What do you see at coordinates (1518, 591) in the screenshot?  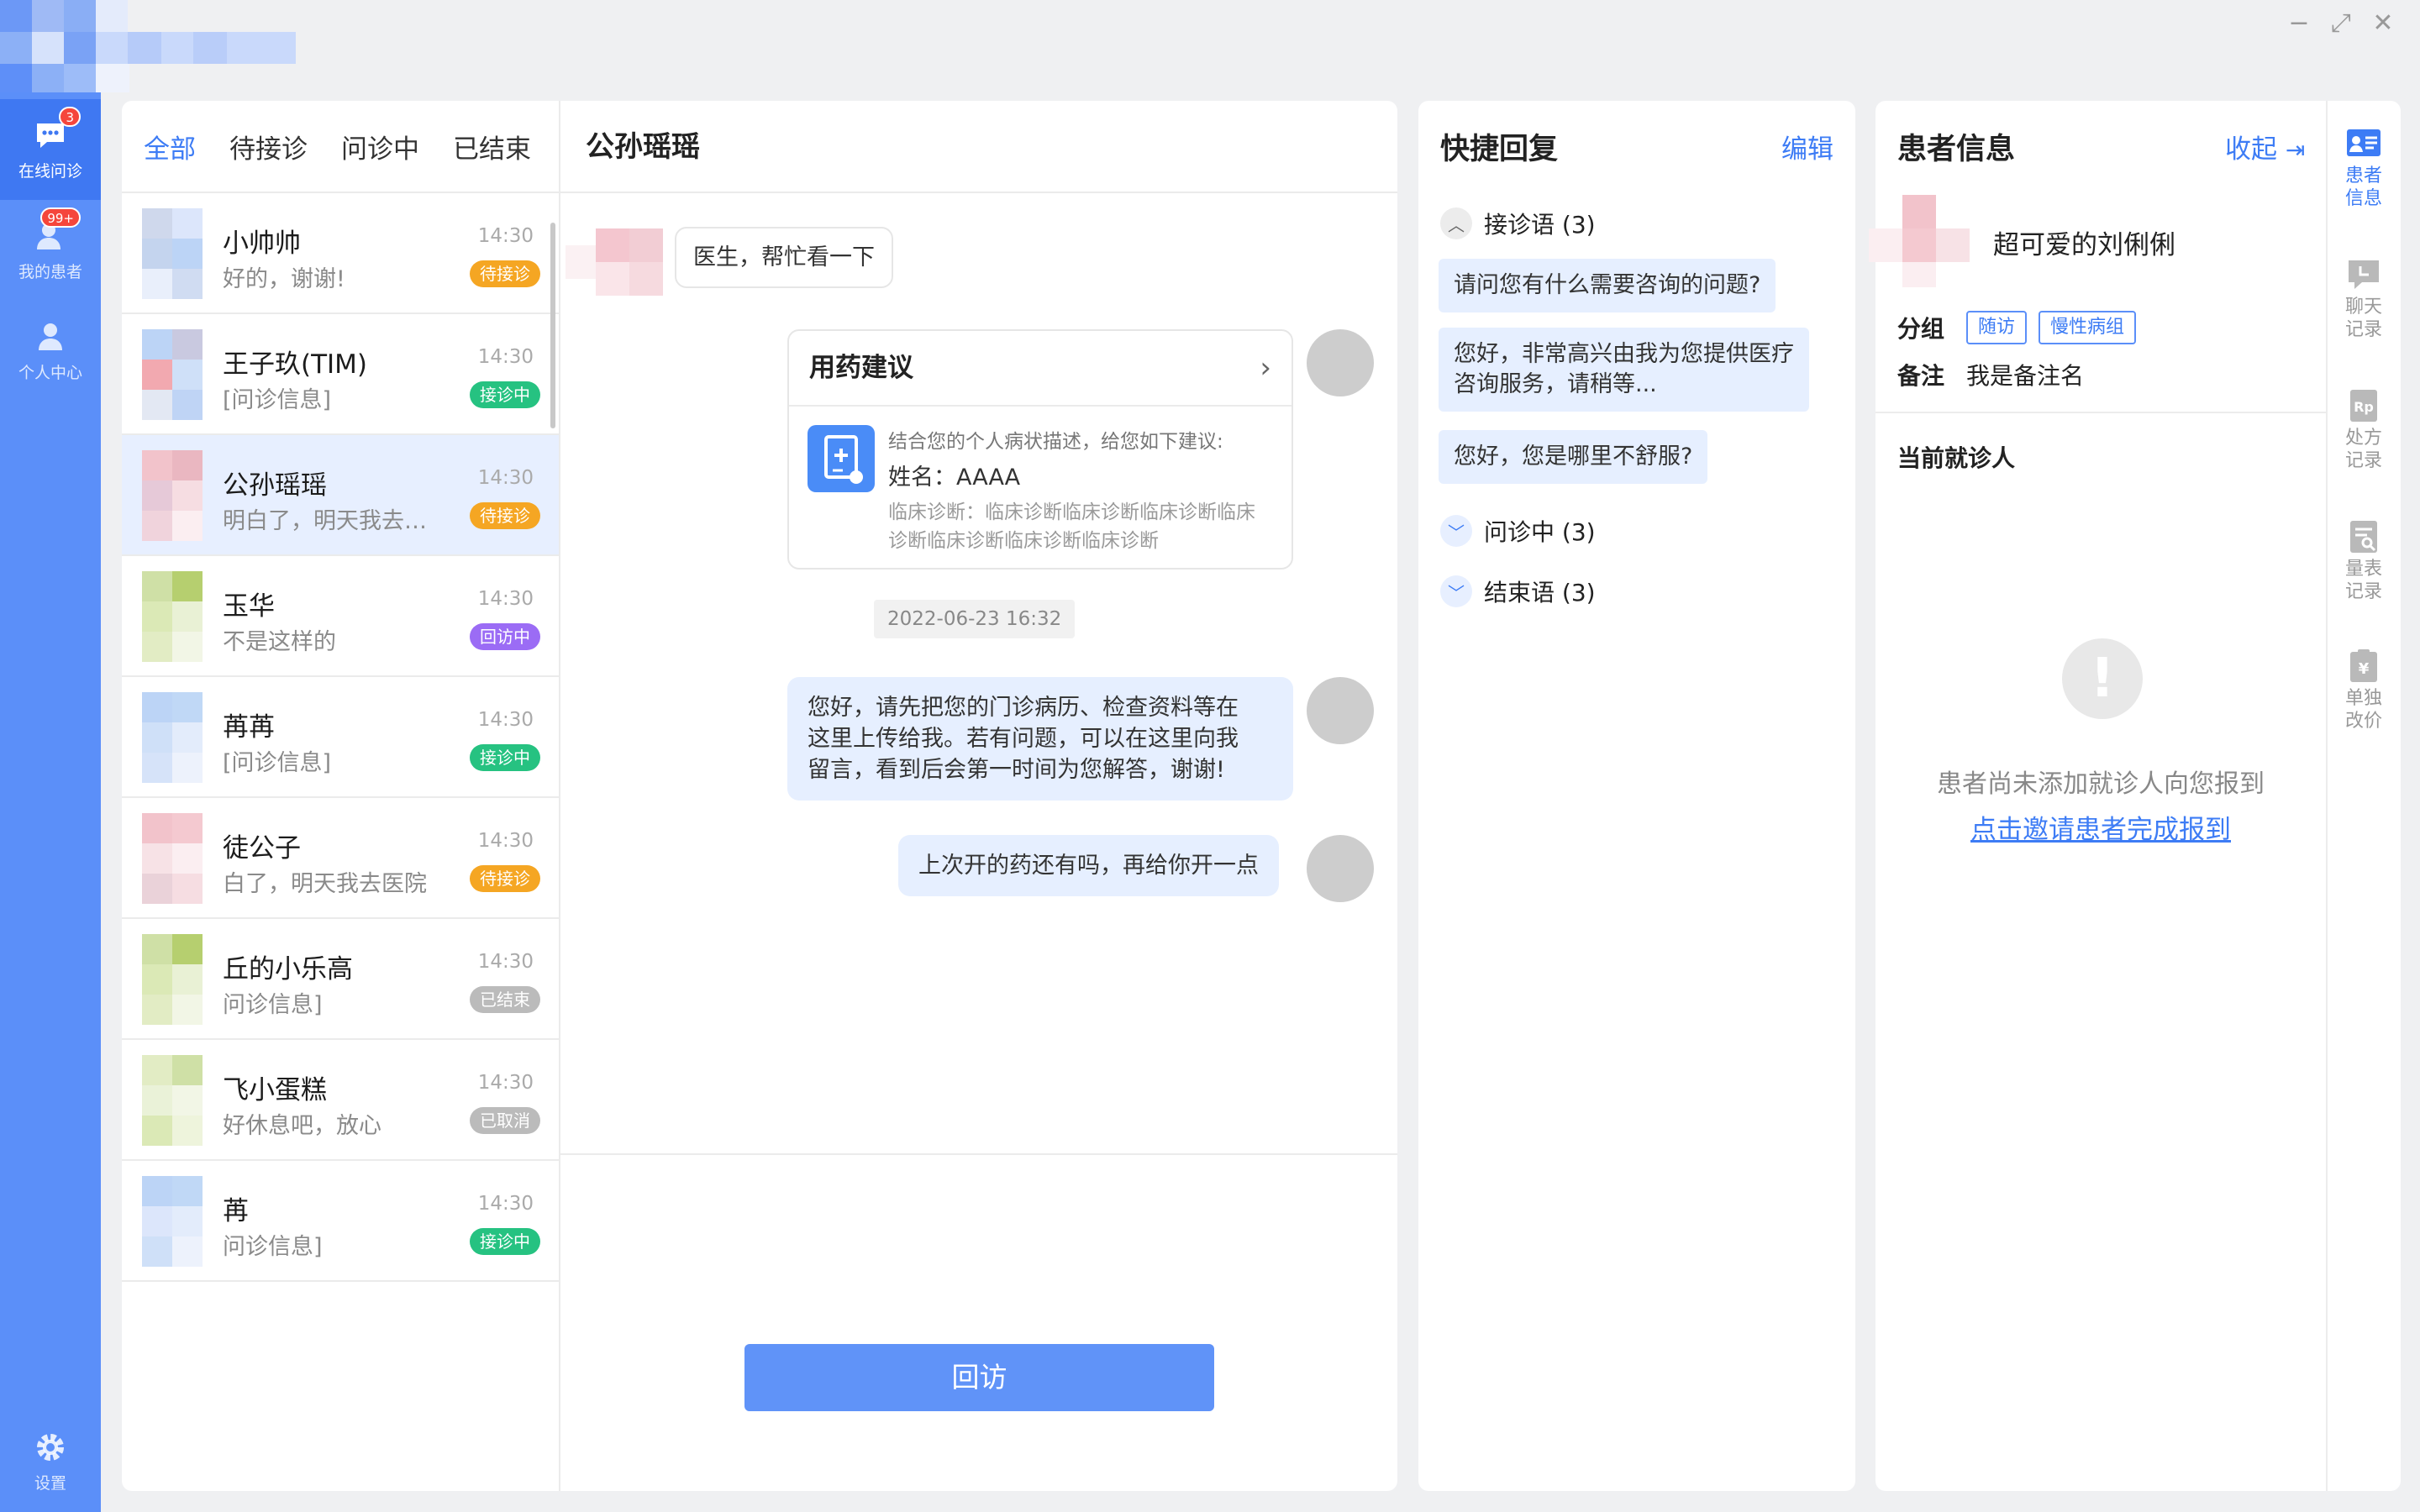 I see `group-closing: ﹀ 结束语 (3)` at bounding box center [1518, 591].